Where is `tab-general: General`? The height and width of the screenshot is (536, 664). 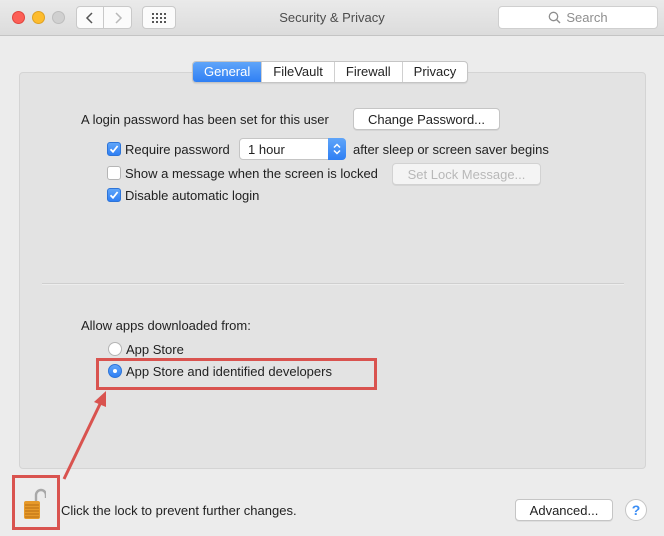 tab-general: General is located at coordinates (227, 72).